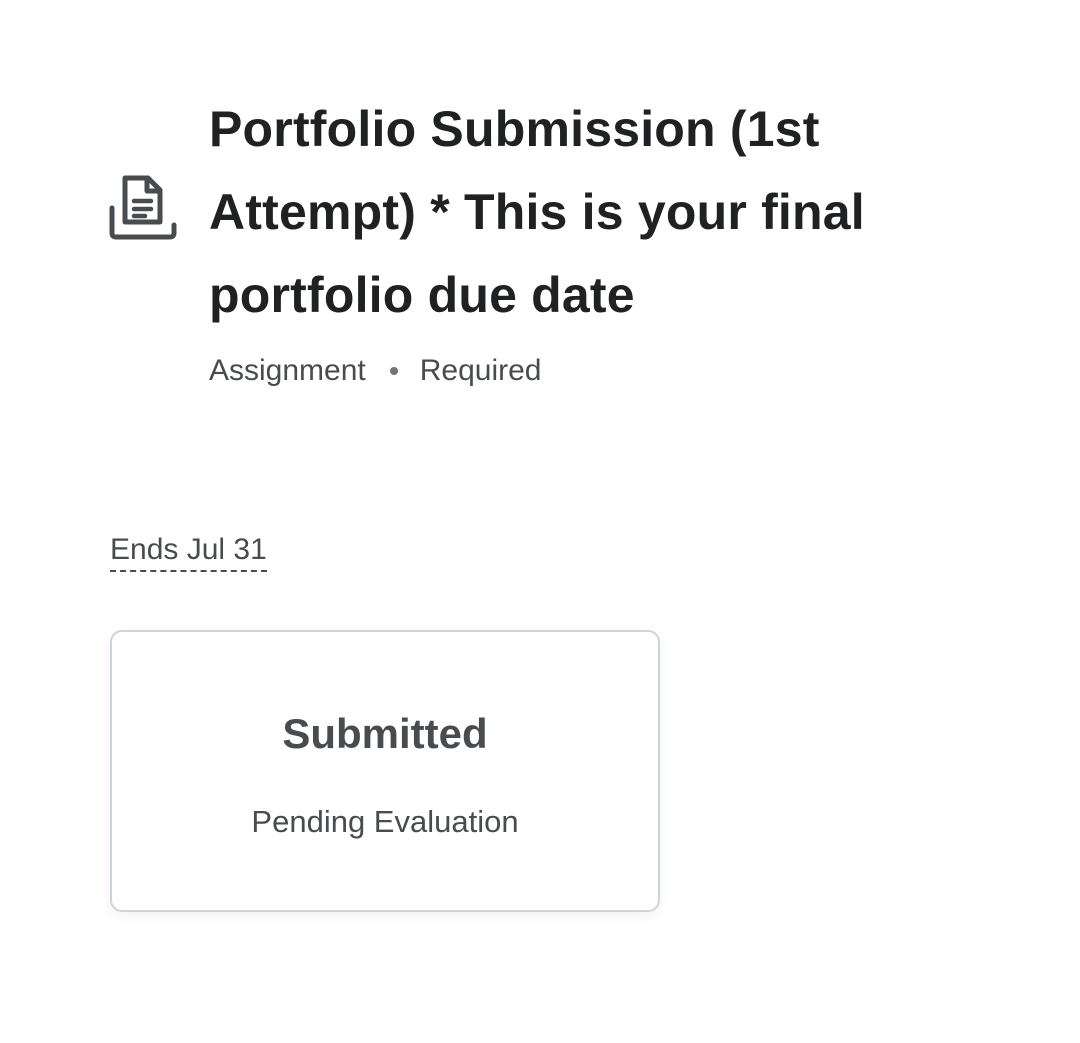 This screenshot has width=1080, height=1043. What do you see at coordinates (385, 771) in the screenshot?
I see `submission-status-card: Submitted Pending Evaluation` at bounding box center [385, 771].